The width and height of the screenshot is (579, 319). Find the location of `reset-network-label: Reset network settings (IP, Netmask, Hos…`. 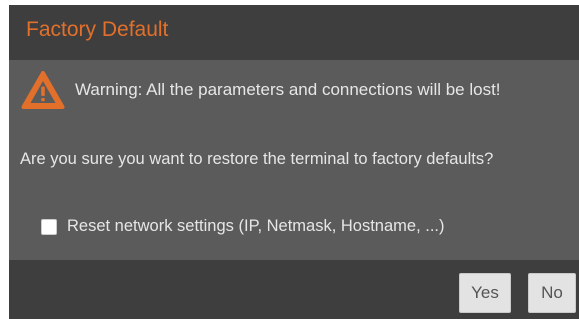

reset-network-label: Reset network settings (IP, Netmask, Hos… is located at coordinates (256, 226).